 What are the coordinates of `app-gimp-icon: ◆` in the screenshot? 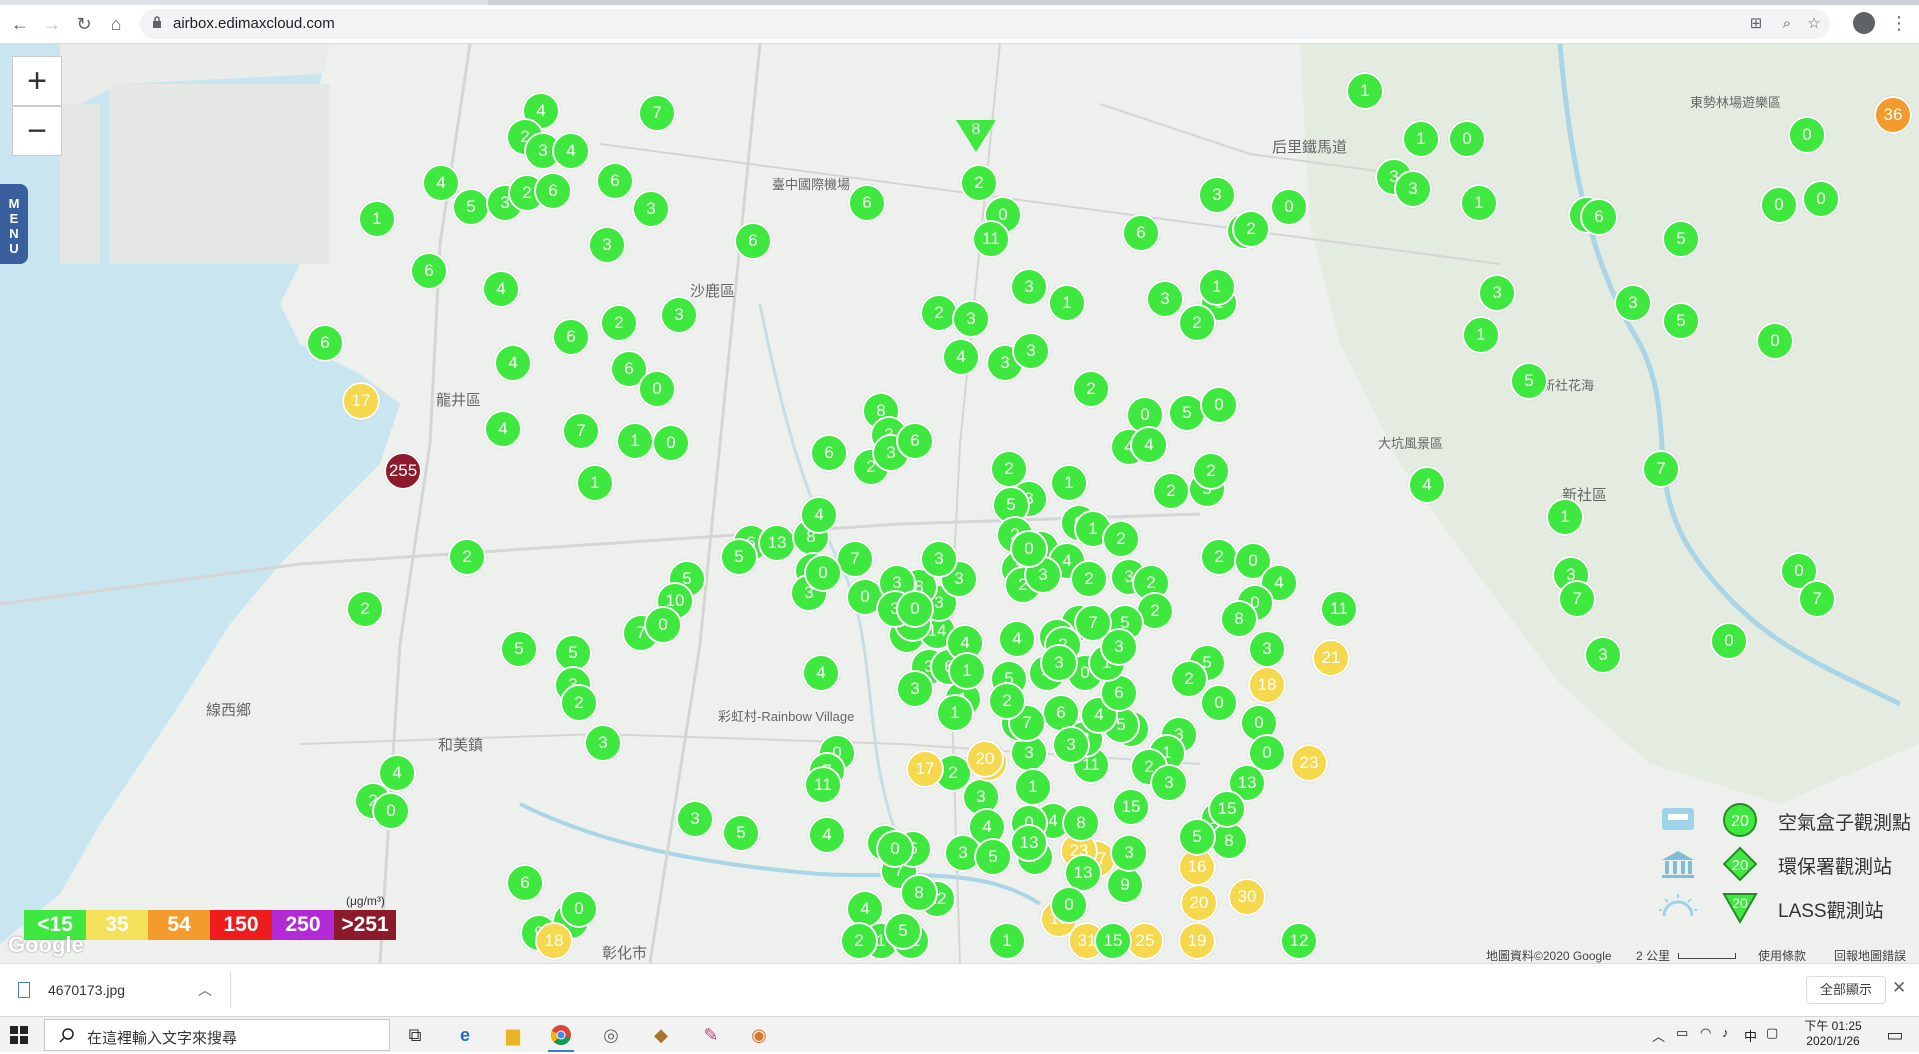 It's located at (661, 1035).